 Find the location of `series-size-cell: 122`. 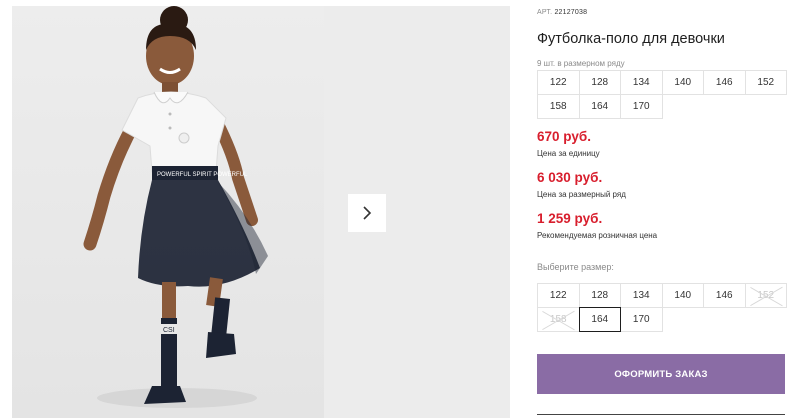

series-size-cell: 122 is located at coordinates (558, 82).